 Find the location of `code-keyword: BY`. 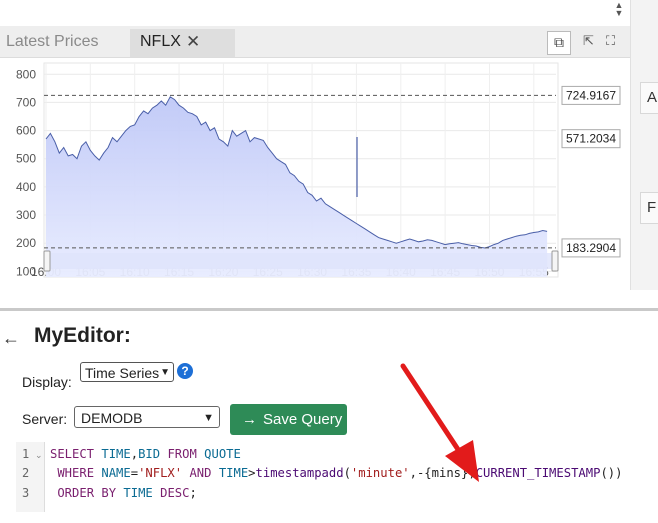

code-keyword: BY is located at coordinates (109, 493).